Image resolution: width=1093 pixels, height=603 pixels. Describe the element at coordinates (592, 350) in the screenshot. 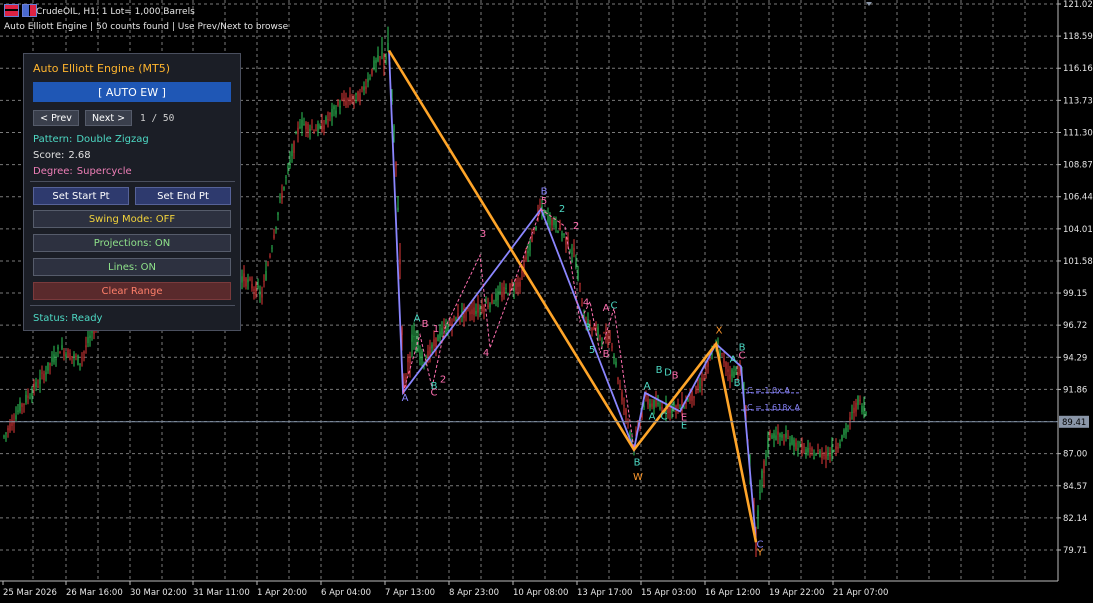

I see `wave-label: 5` at that location.